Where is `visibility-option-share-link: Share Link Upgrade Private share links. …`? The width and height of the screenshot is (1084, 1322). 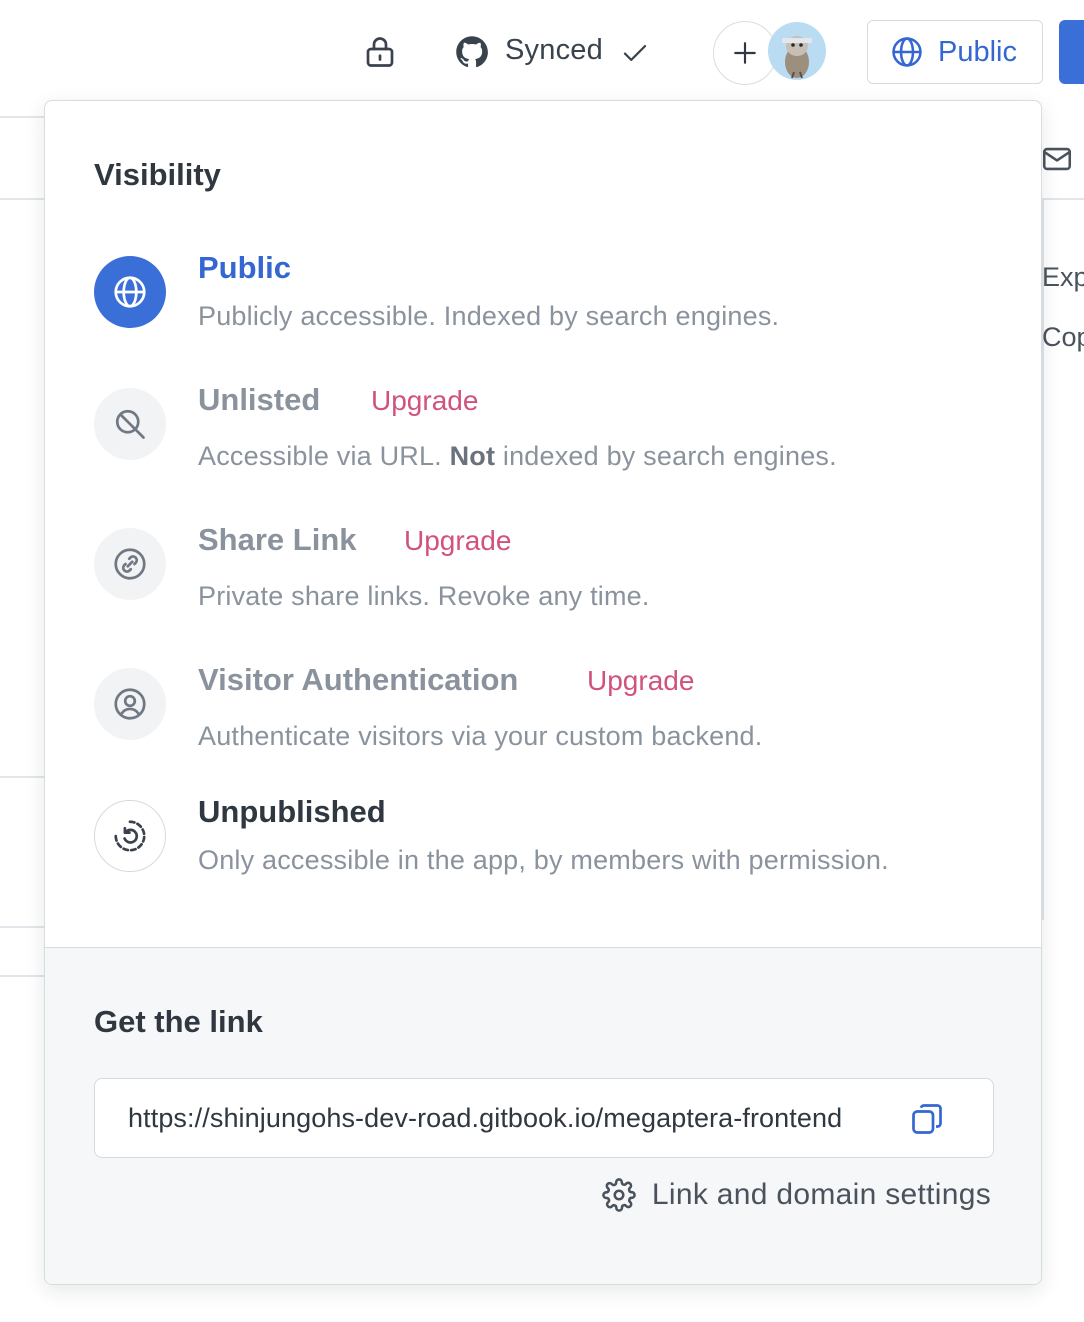 visibility-option-share-link: Share Link Upgrade Private share links. … is located at coordinates (554, 566).